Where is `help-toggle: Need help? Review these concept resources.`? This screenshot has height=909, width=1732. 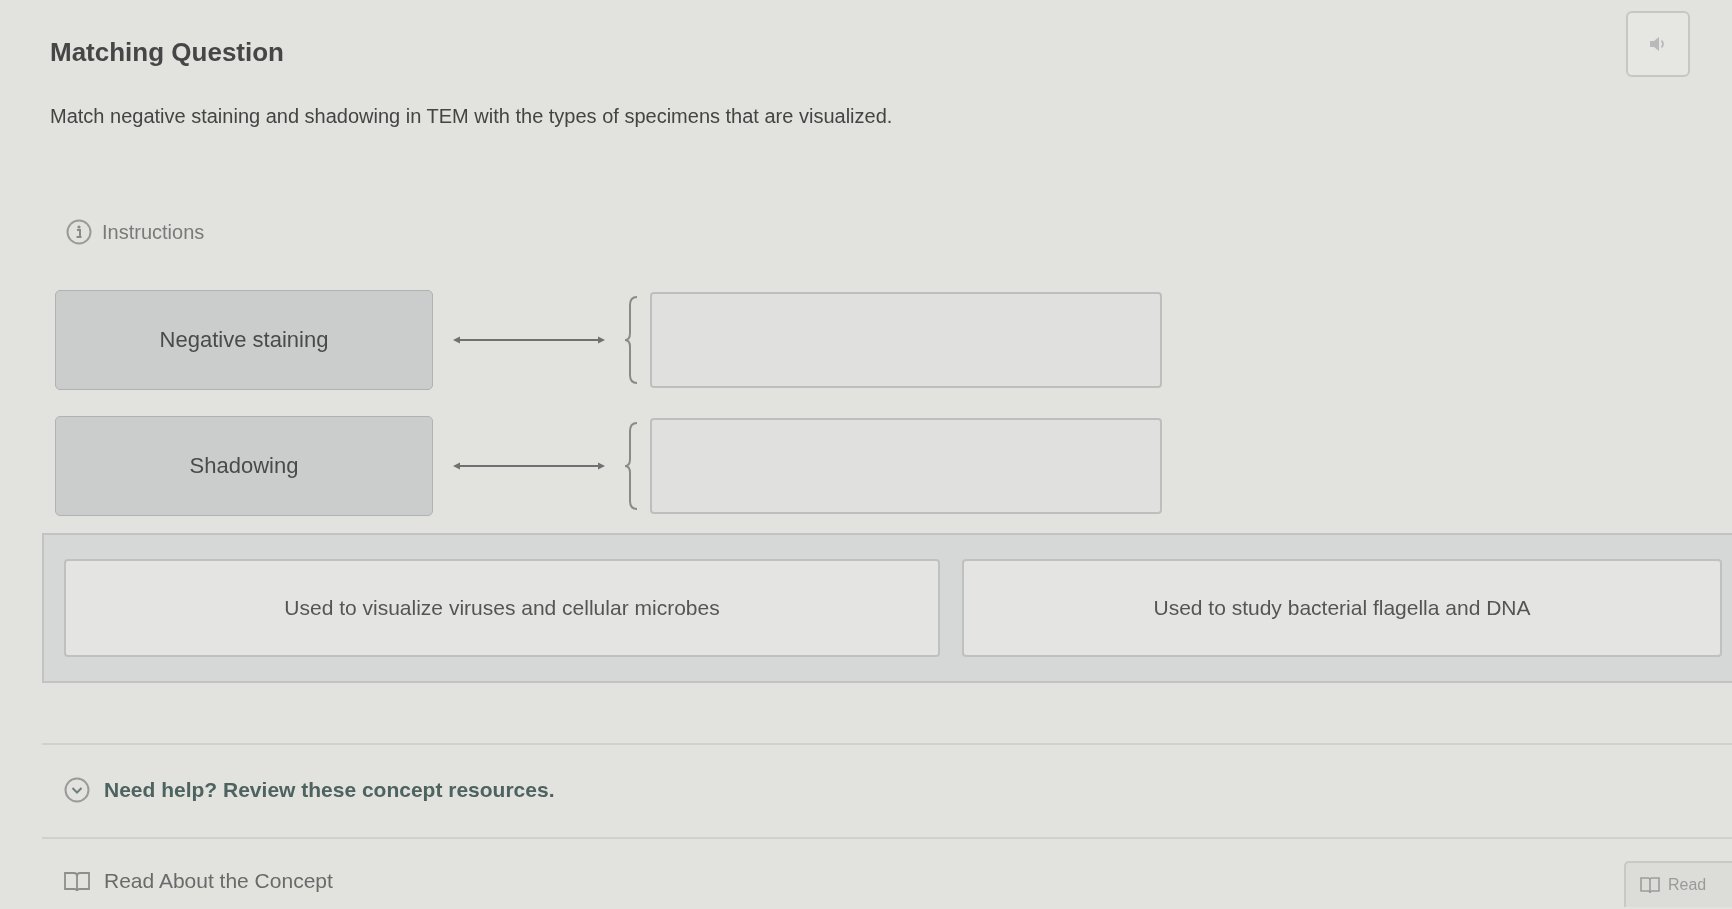 help-toggle: Need help? Review these concept resources. is located at coordinates (309, 790).